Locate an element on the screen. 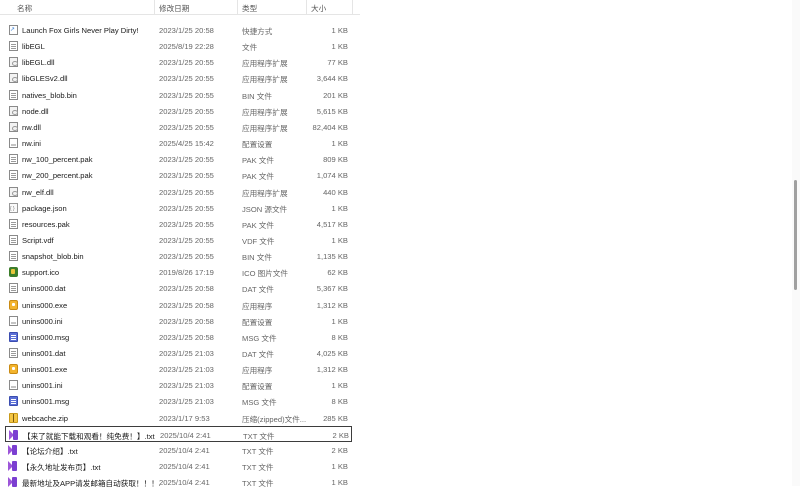  file-size: 5,367 KB is located at coordinates (332, 289).